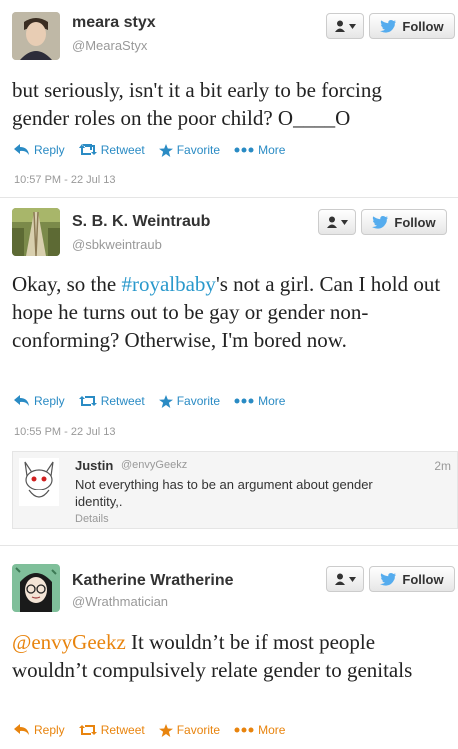 This screenshot has width=458, height=749. I want to click on user-handle: @sbkweintraub, so click(117, 244).